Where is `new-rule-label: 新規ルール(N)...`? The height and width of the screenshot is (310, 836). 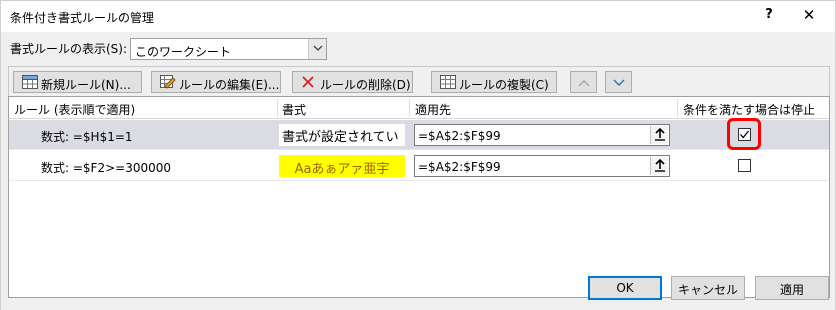 new-rule-label: 新規ルール(N)... is located at coordinates (86, 85).